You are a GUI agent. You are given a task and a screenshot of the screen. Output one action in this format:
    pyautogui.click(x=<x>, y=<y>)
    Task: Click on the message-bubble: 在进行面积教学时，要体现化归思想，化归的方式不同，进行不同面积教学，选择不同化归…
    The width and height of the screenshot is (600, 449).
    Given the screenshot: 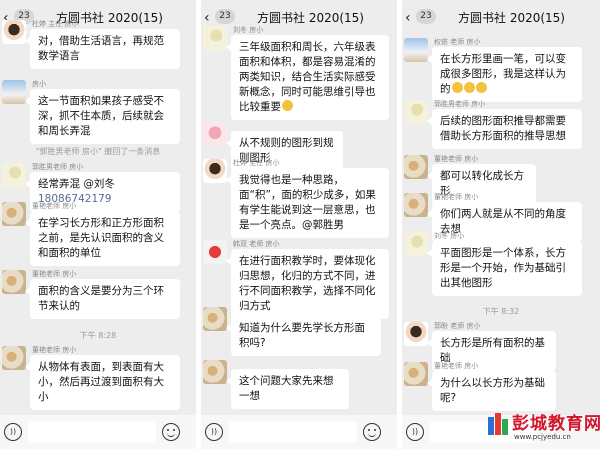 What is the action you would take?
    pyautogui.click(x=307, y=284)
    